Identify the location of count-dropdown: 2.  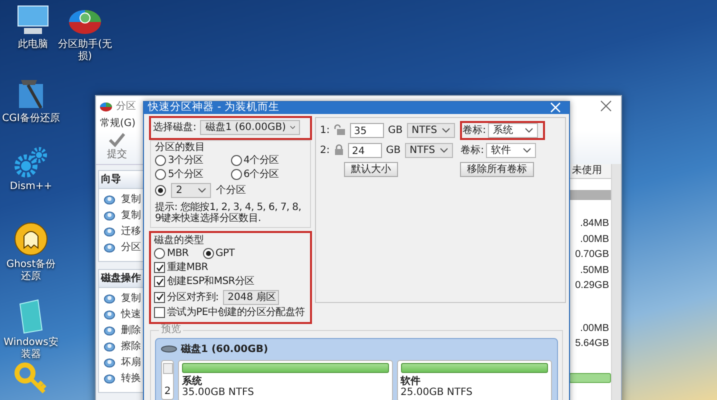
(191, 190).